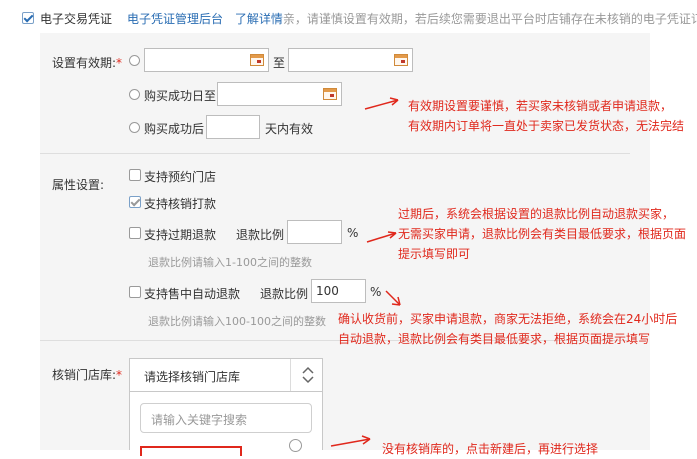 Image resolution: width=697 pixels, height=459 pixels. Describe the element at coordinates (180, 96) in the screenshot. I see `validity-until-label: 购买成功日至` at that location.